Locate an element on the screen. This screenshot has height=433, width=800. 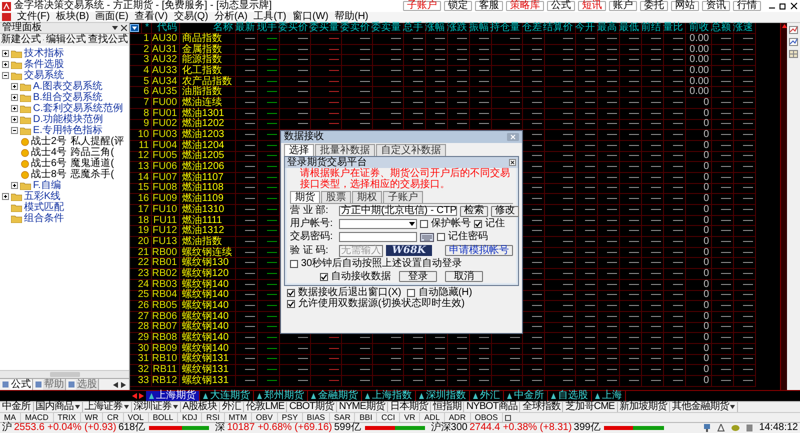
restore-icon is located at coordinates (783, 6).